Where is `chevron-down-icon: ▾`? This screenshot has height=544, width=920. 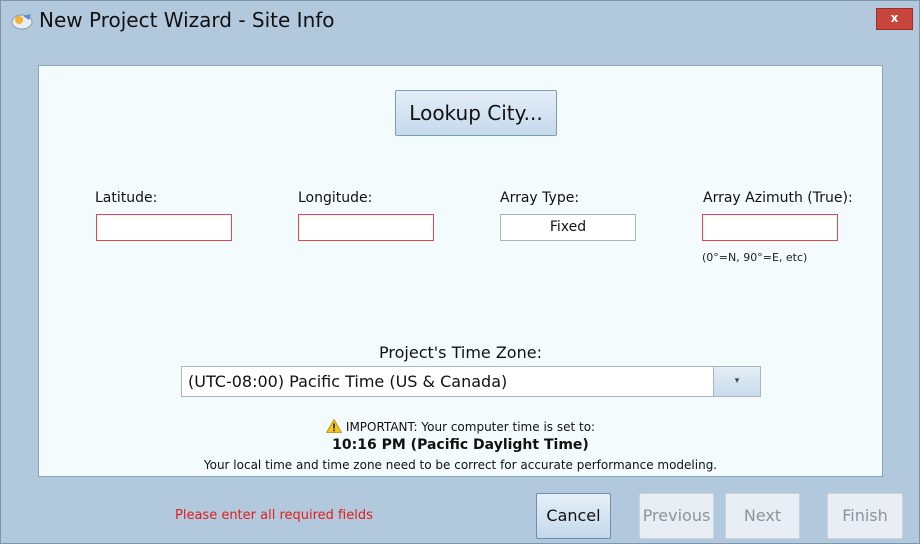
chevron-down-icon: ▾ is located at coordinates (736, 381).